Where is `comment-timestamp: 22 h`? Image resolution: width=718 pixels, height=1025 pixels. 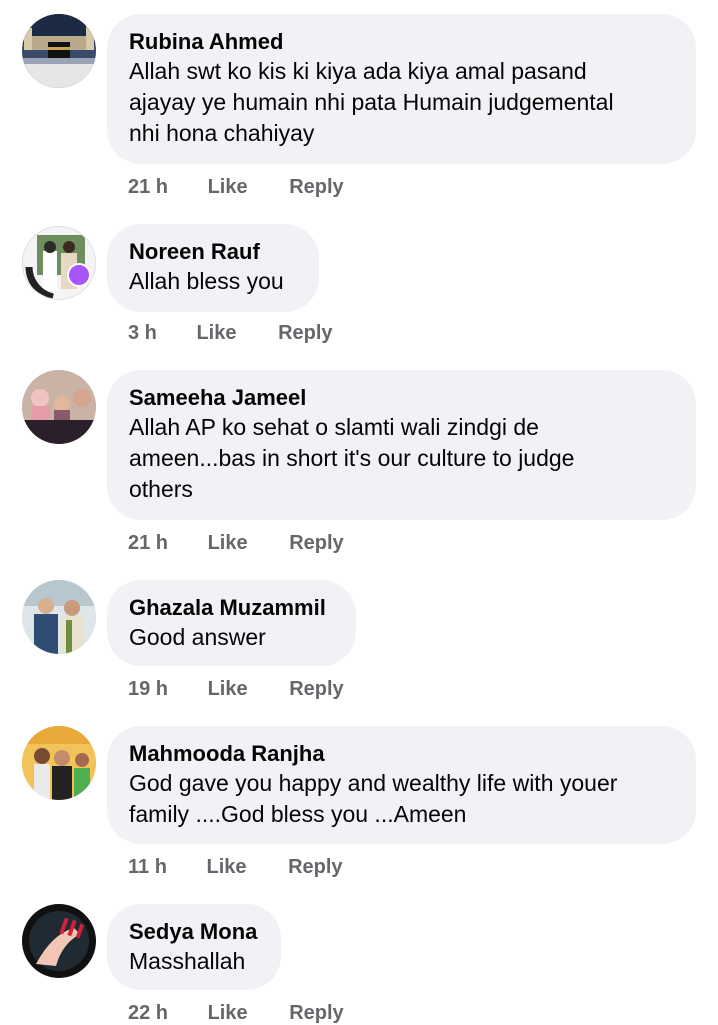 comment-timestamp: 22 h is located at coordinates (148, 1013).